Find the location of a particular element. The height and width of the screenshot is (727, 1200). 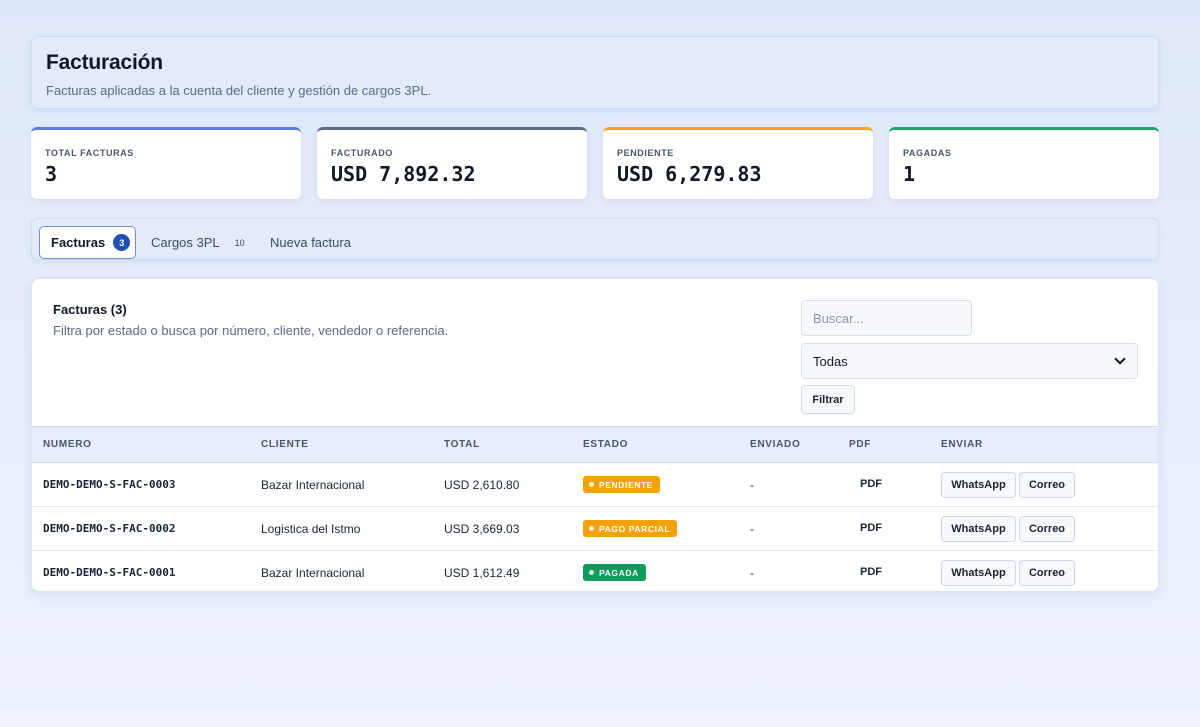

stat-pendiente: PENDIENTE USD 6,279.83 is located at coordinates (738, 163).